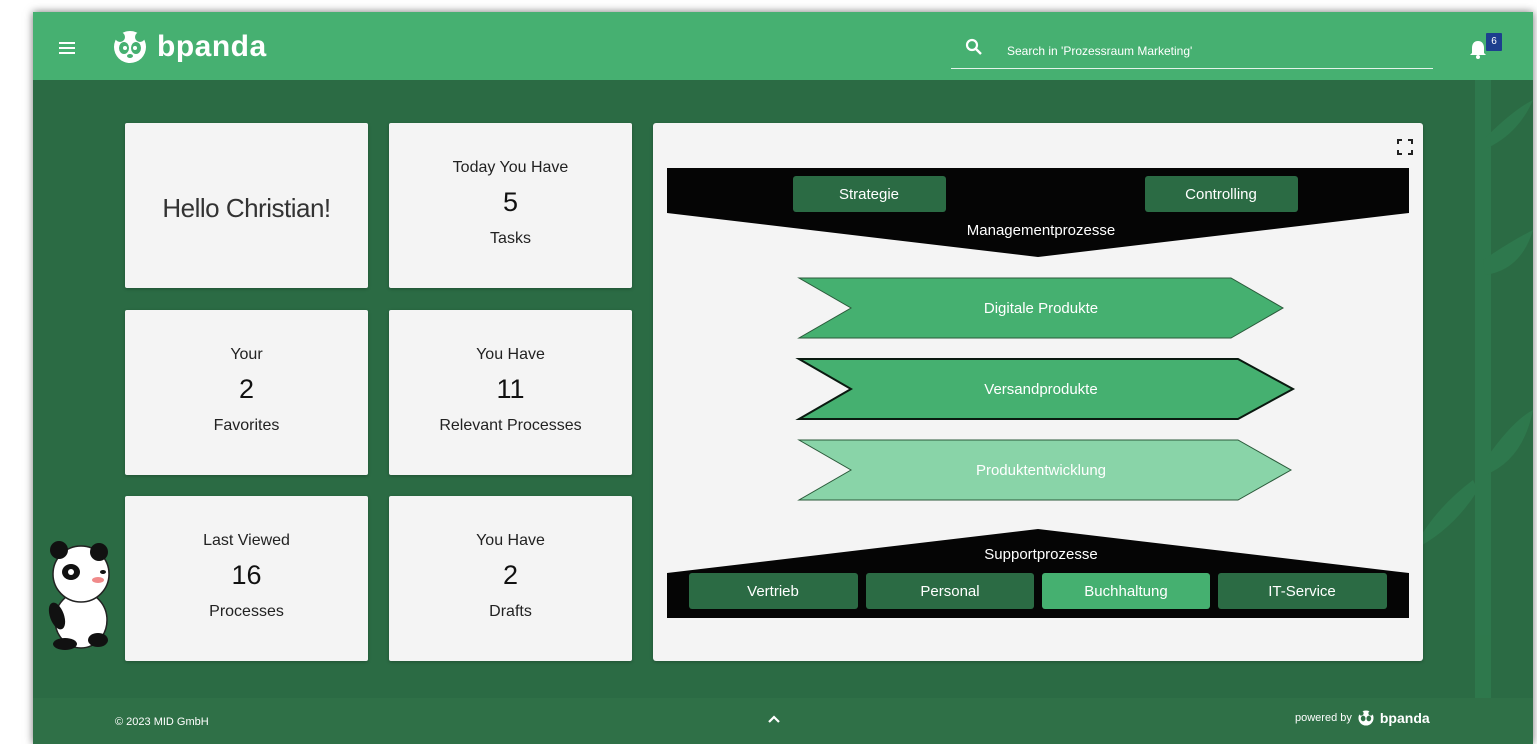 This screenshot has height=744, width=1537. What do you see at coordinates (1323, 718) in the screenshot?
I see `powered-by-text: powered by` at bounding box center [1323, 718].